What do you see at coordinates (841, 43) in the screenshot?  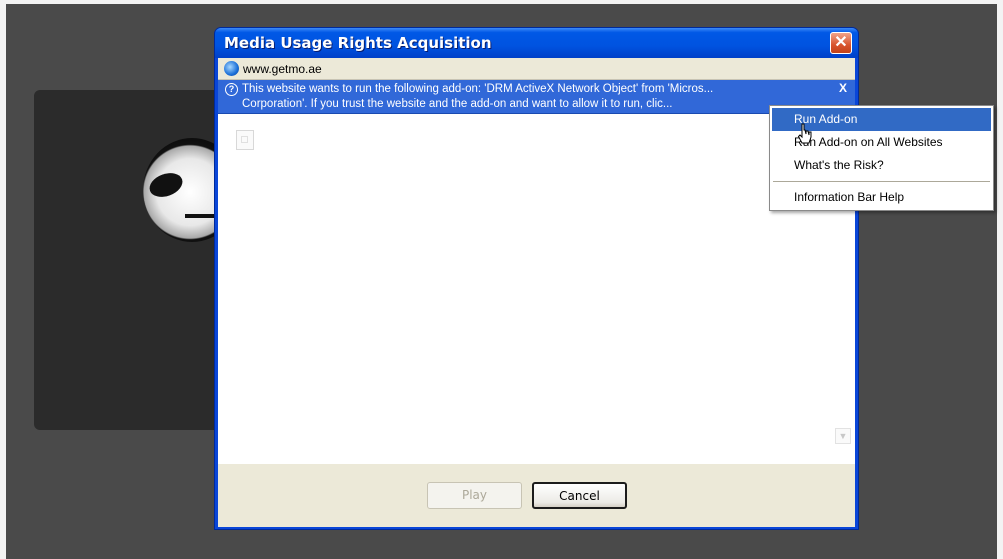 I see `close-button: ✕` at bounding box center [841, 43].